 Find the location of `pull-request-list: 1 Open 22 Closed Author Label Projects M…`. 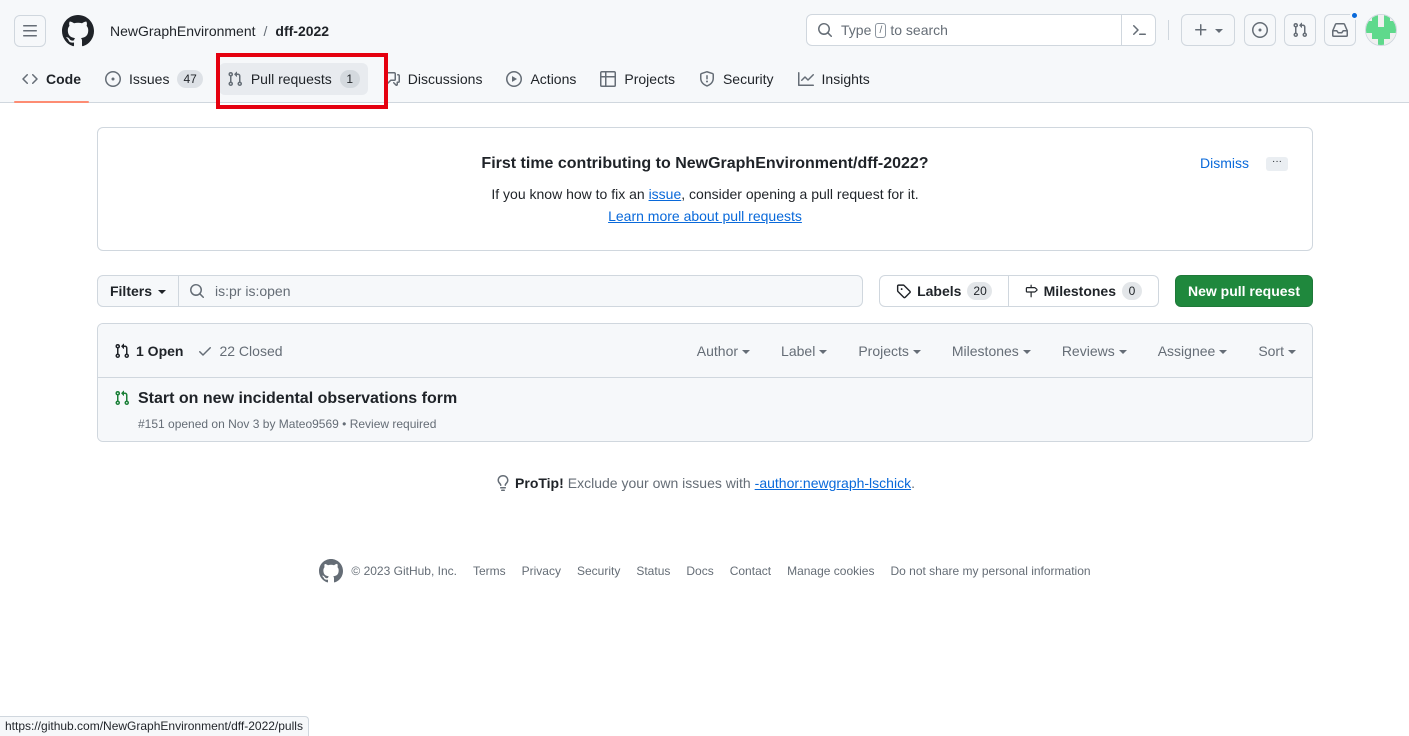

pull-request-list: 1 Open 22 Closed Author Label Projects M… is located at coordinates (705, 382).